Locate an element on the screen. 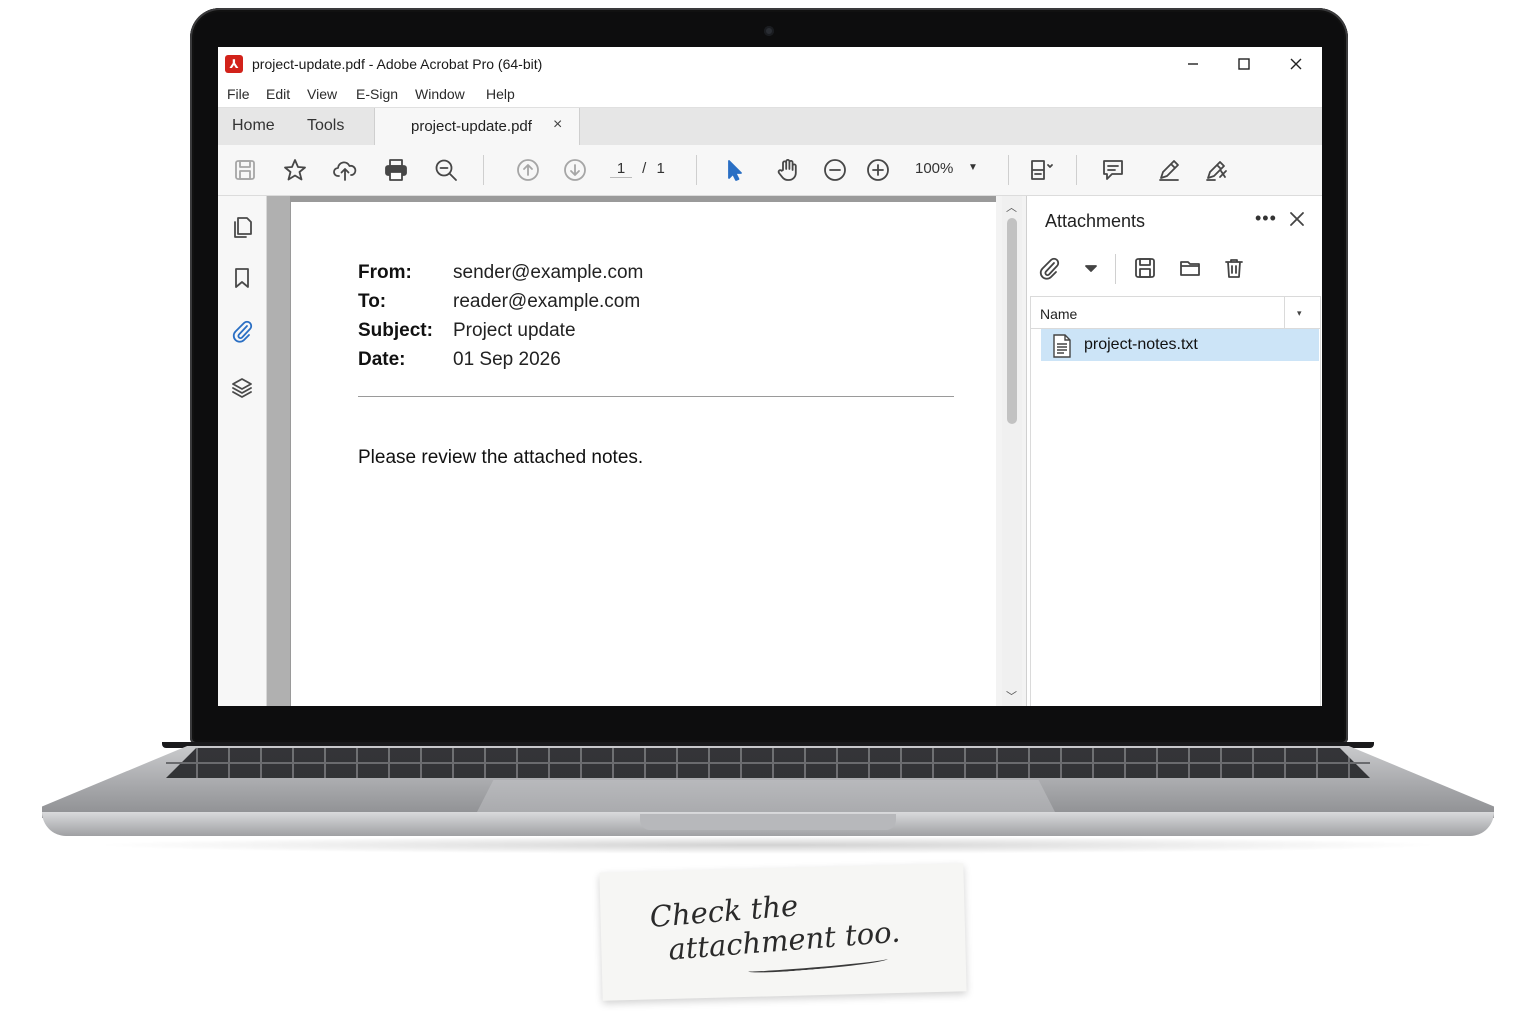 Image resolution: width=1536 pixels, height=1024 pixels. next-page-button is located at coordinates (575, 170).